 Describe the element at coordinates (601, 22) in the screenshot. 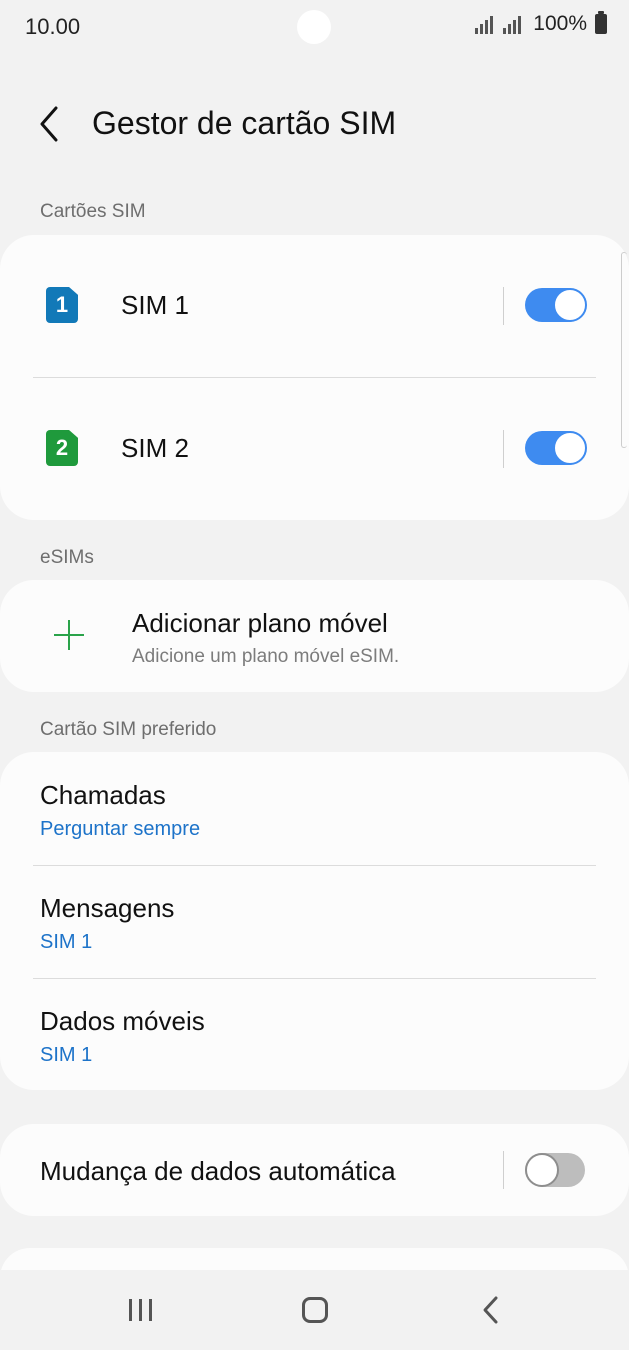

I see `battery-icon` at that location.